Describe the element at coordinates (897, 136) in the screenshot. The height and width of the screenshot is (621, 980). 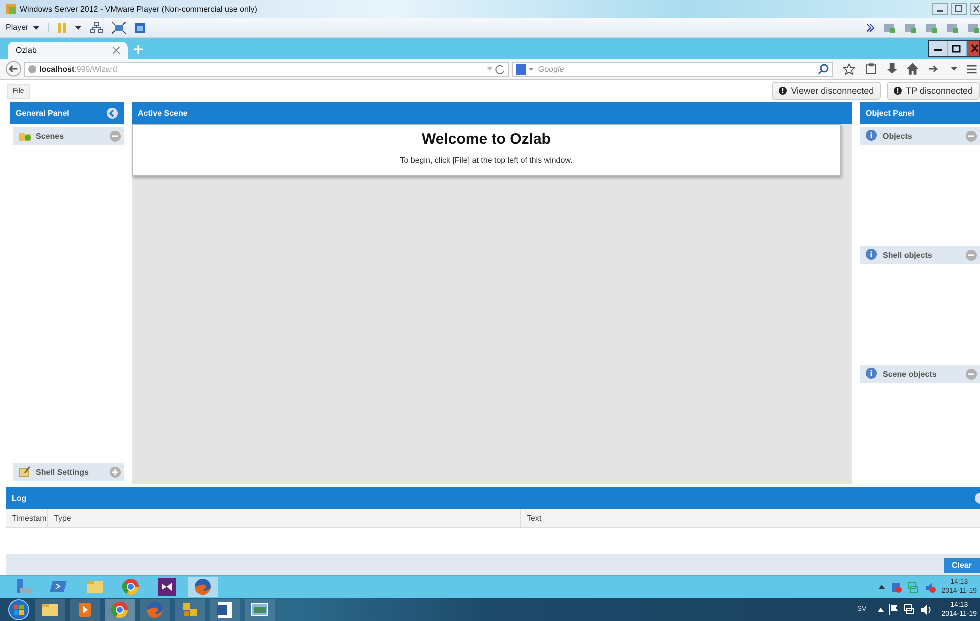
I see `section-title: Objects` at that location.